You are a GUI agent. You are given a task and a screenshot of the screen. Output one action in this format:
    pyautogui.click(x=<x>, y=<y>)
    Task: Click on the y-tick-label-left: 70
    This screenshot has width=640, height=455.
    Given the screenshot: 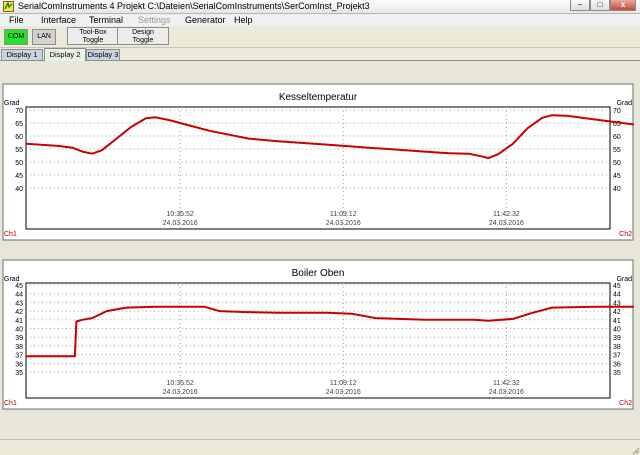 What is the action you would take?
    pyautogui.click(x=19, y=111)
    